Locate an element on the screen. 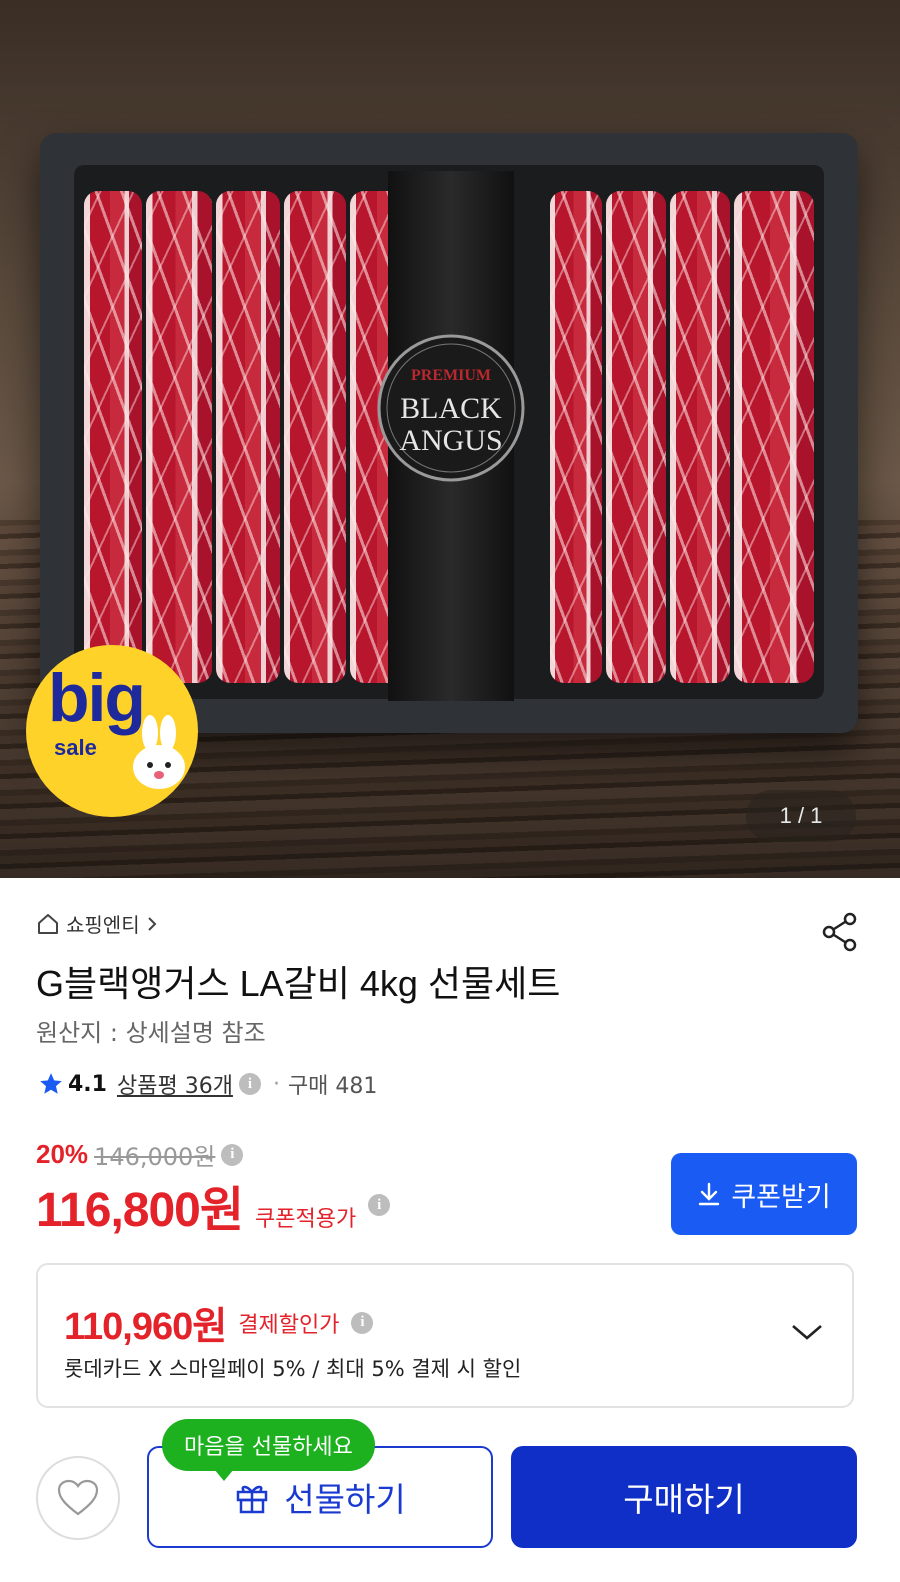 This screenshot has width=900, height=1582. gift-icon is located at coordinates (252, 1499).